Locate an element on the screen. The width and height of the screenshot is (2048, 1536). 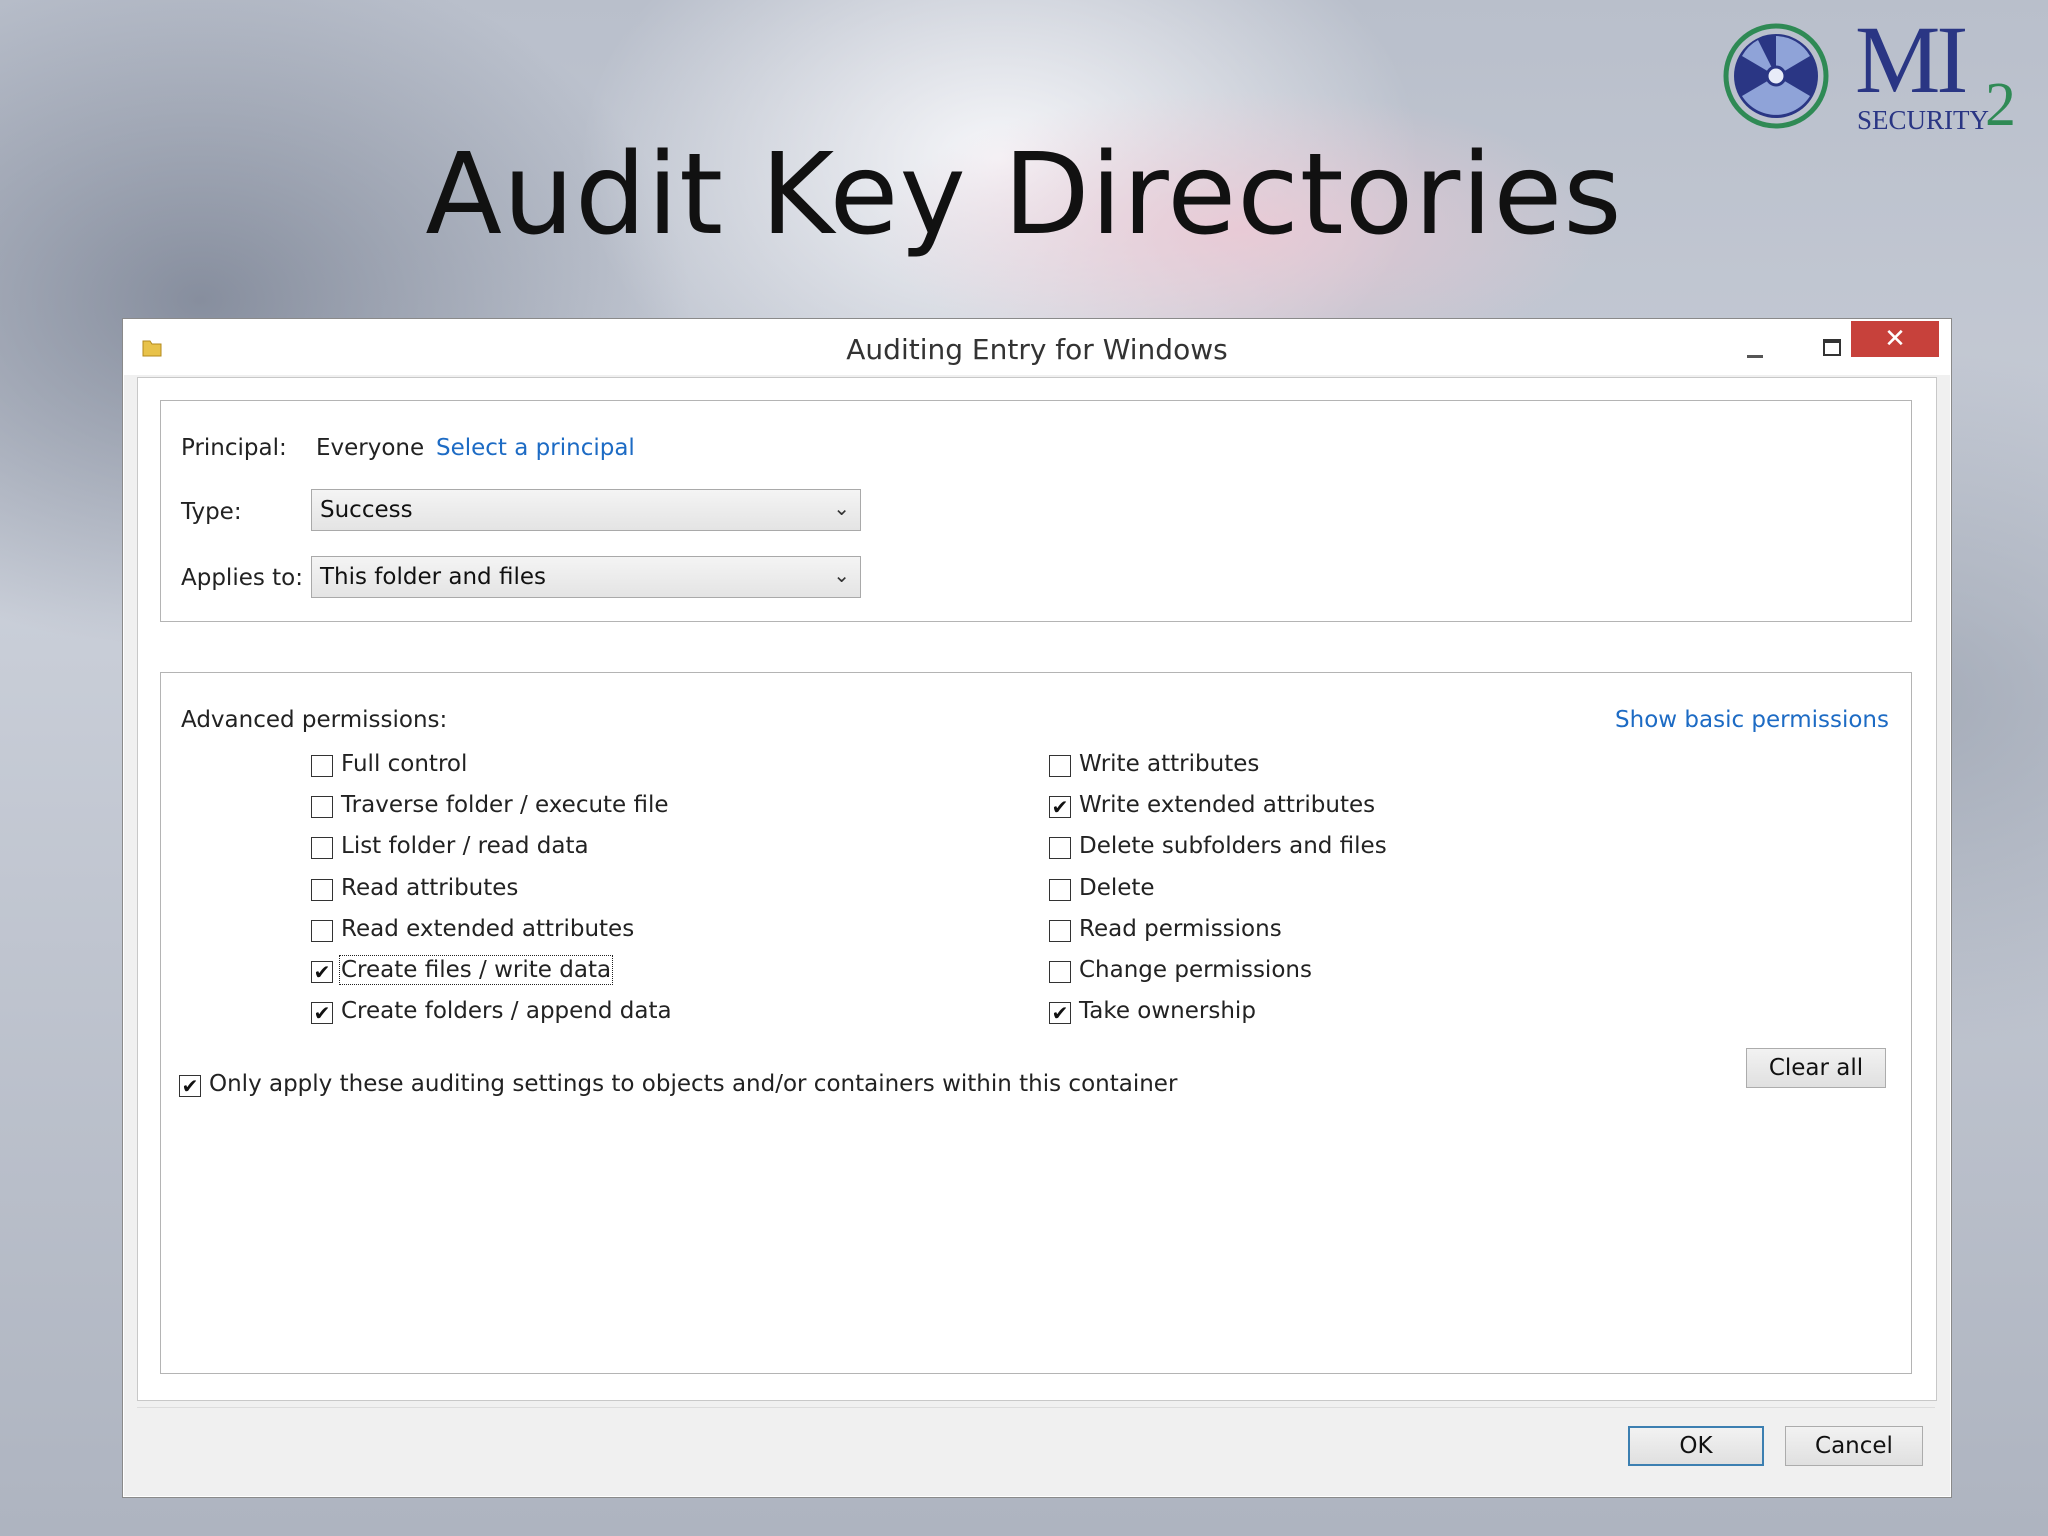
permission-label: Take ownership is located at coordinates (1167, 1011).